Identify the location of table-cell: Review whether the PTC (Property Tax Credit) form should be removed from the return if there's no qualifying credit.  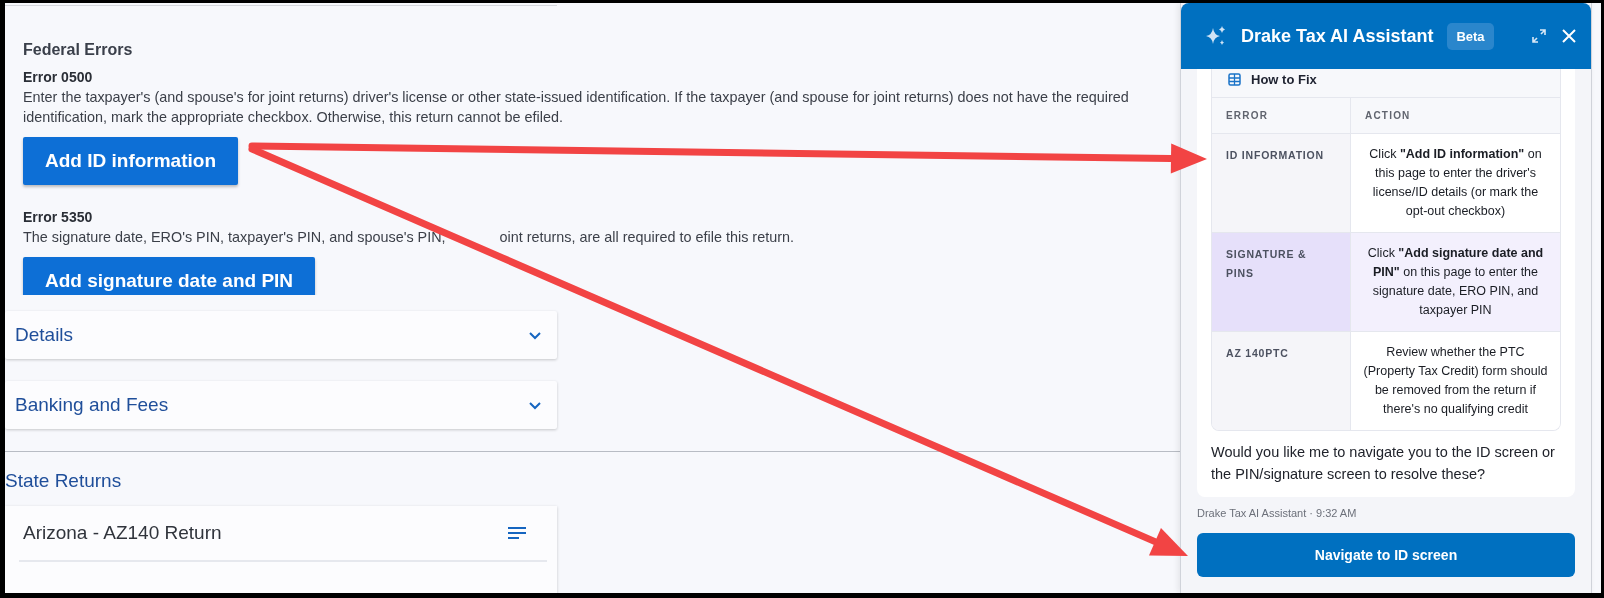
(1455, 380).